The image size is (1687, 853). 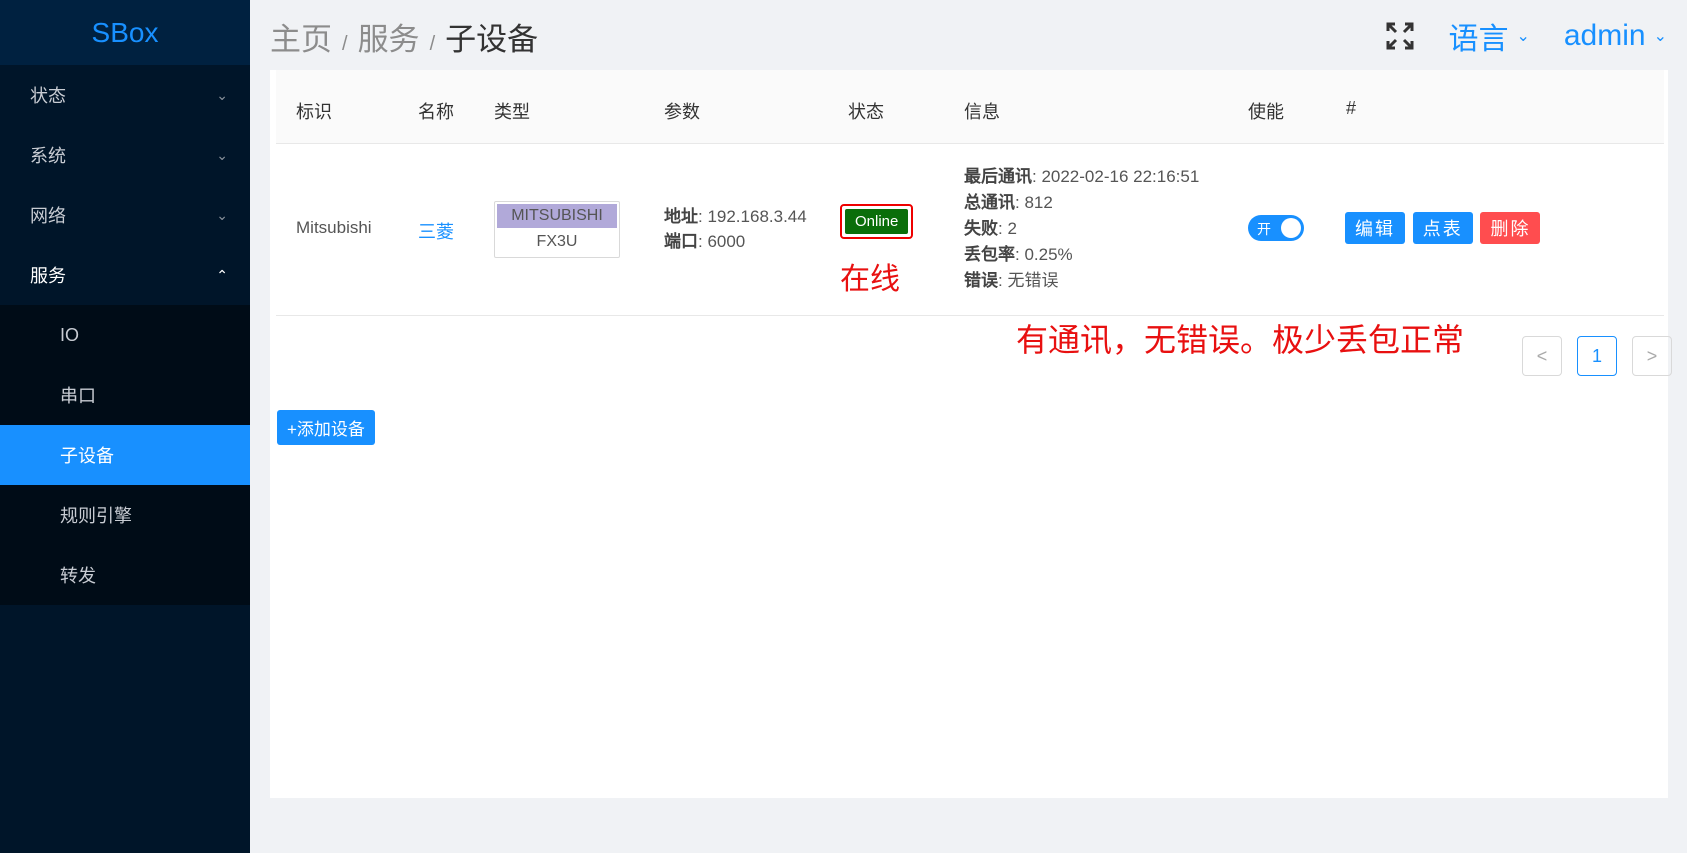 I want to click on breadcrumb: 主页 / 服务 / 子设备, so click(x=404, y=36).